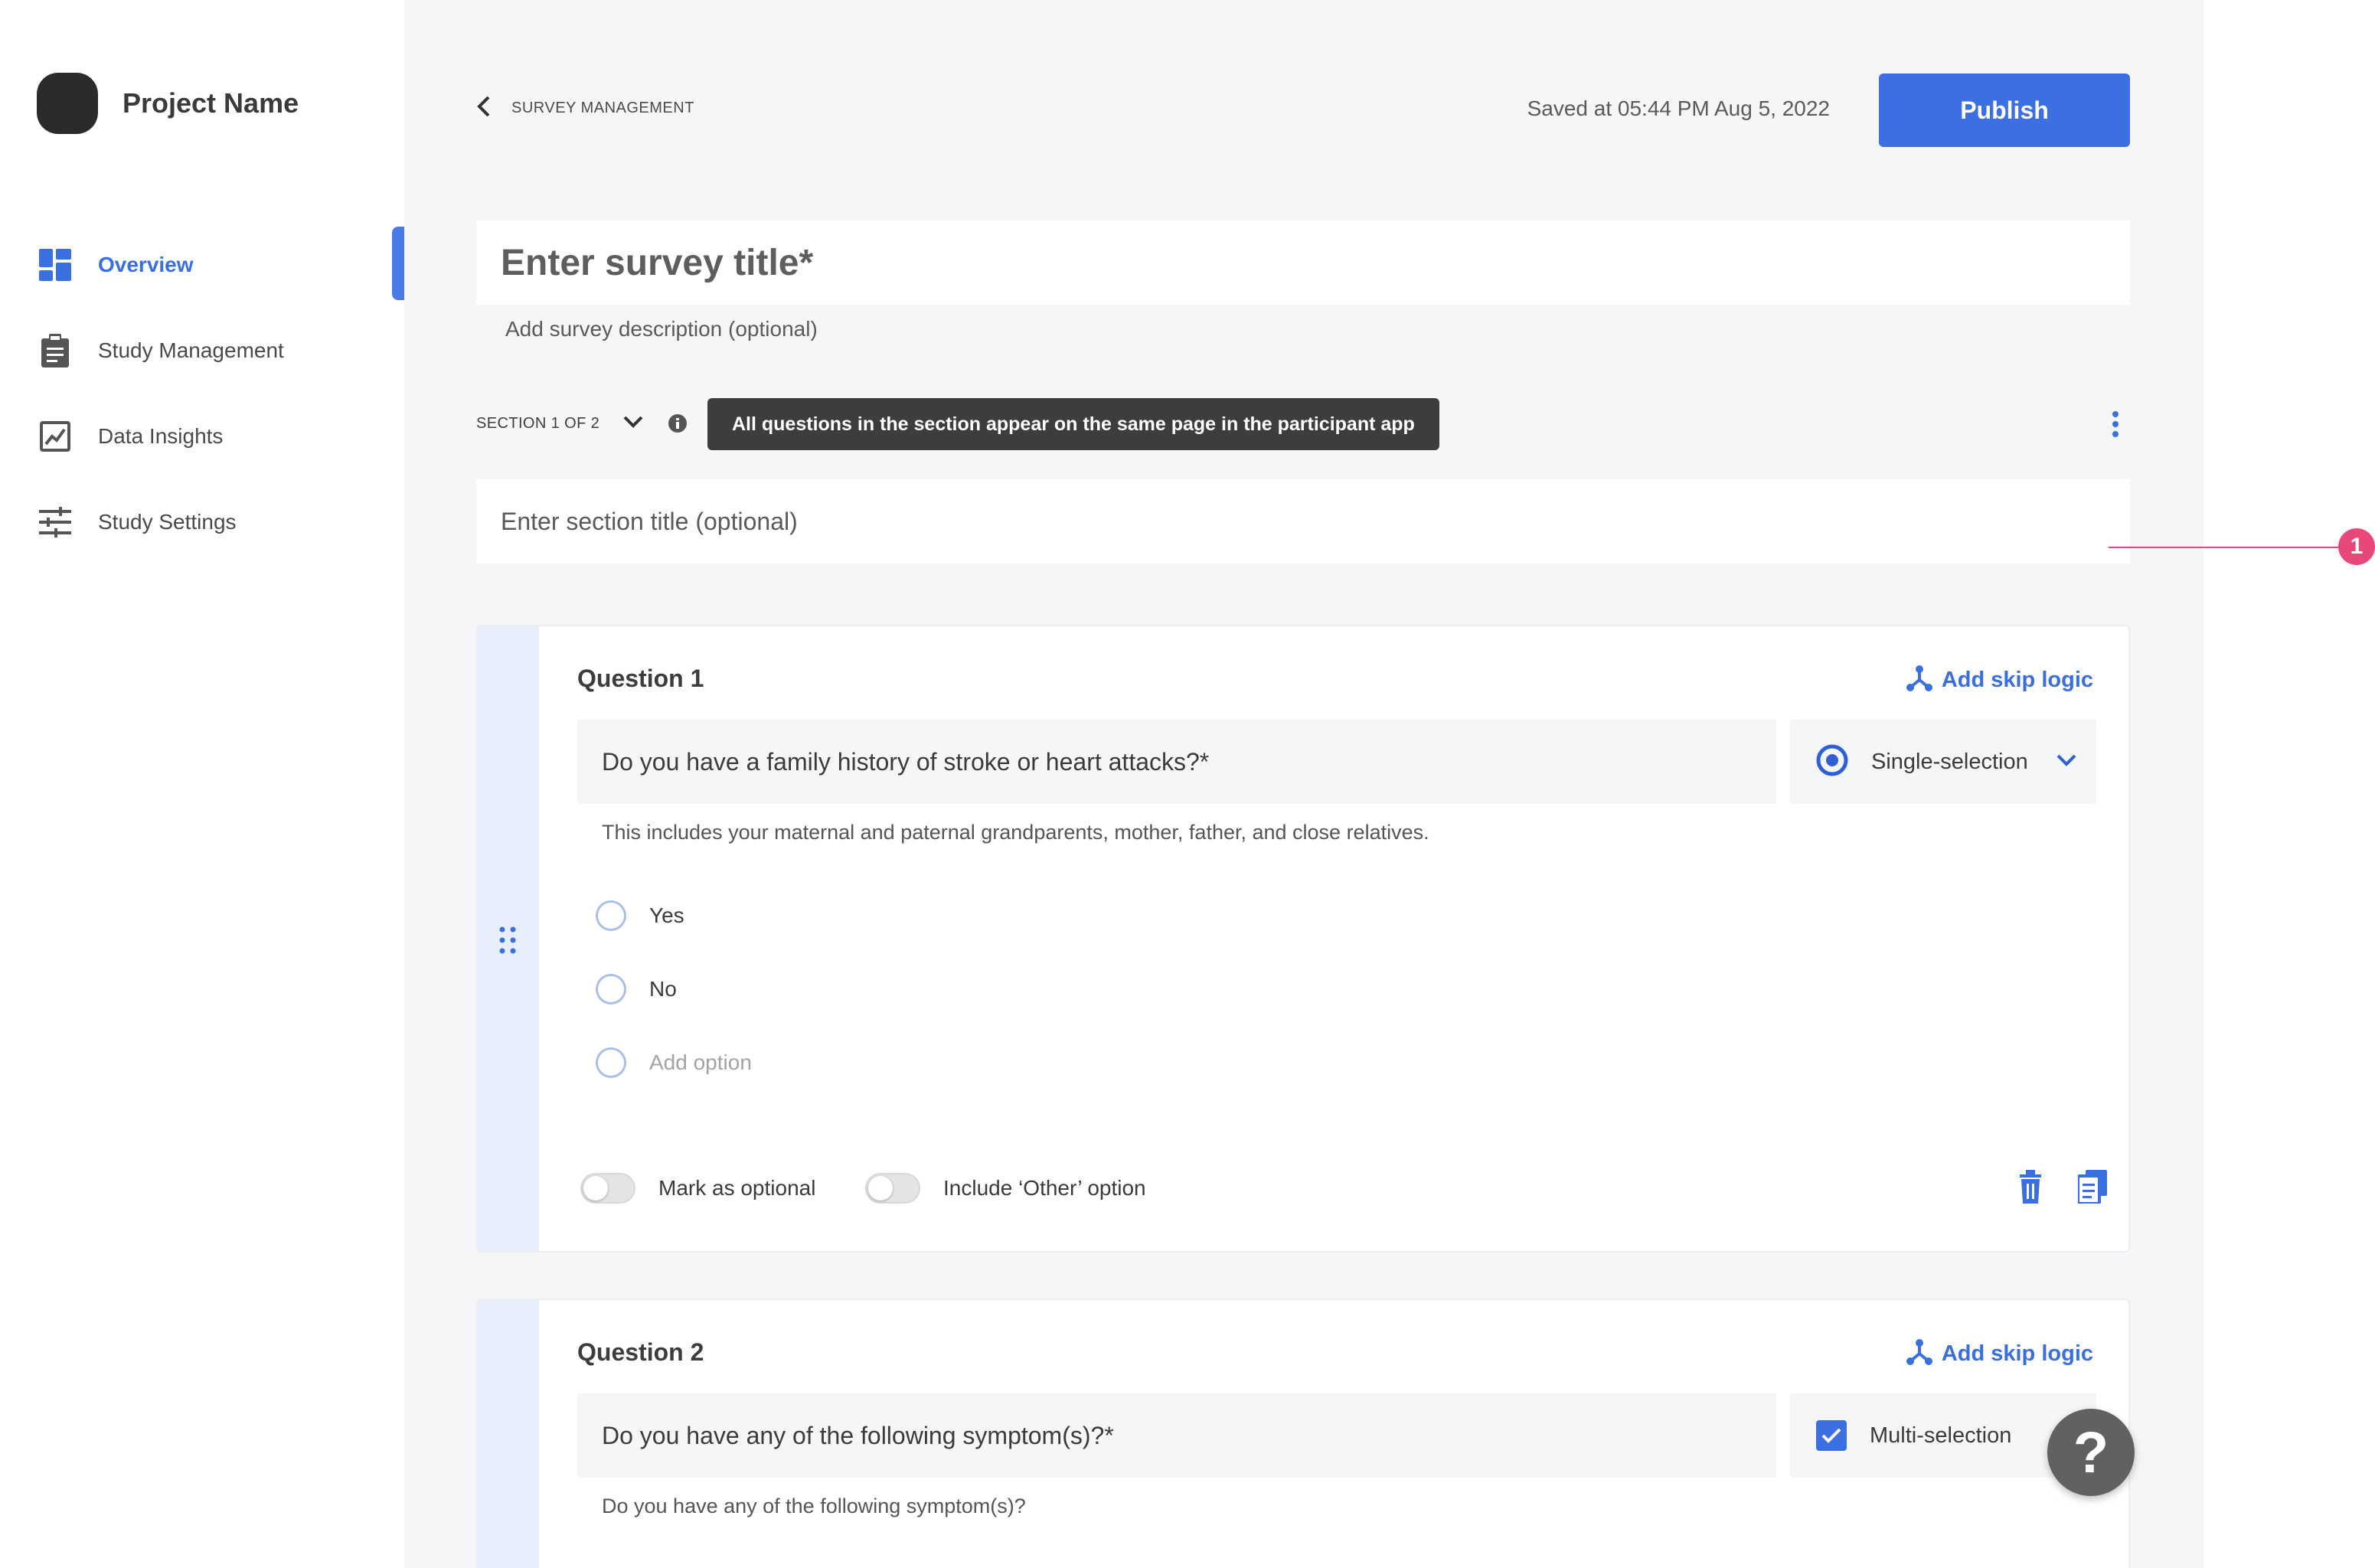 The height and width of the screenshot is (1568, 2375). What do you see at coordinates (2030, 1188) in the screenshot?
I see `trash-icon` at bounding box center [2030, 1188].